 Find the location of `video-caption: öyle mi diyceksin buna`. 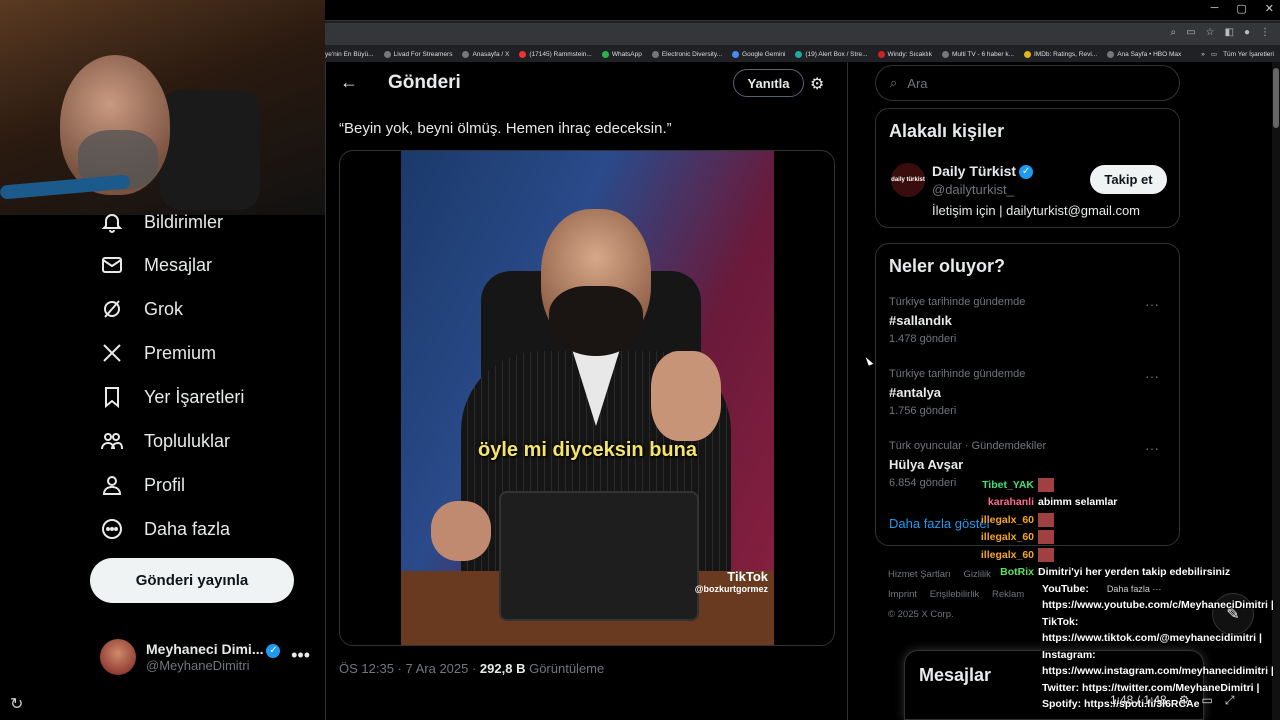

video-caption: öyle mi diyceksin buna is located at coordinates (587, 450).